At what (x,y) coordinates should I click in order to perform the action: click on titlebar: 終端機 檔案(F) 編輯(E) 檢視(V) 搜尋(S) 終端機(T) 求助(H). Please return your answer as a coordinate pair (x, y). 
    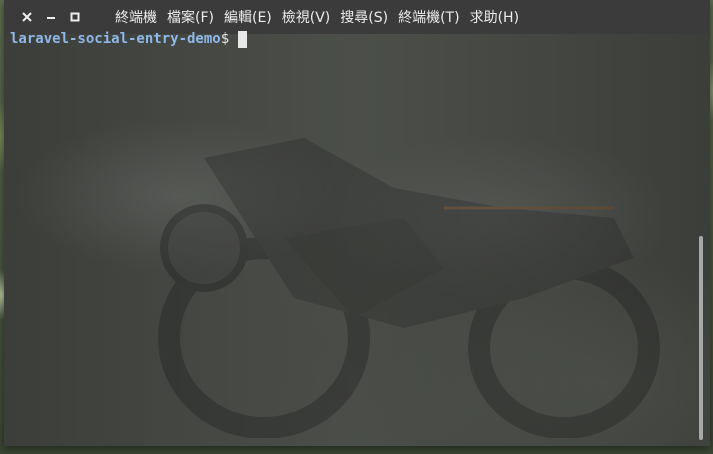
    Looking at the image, I should click on (357, 17).